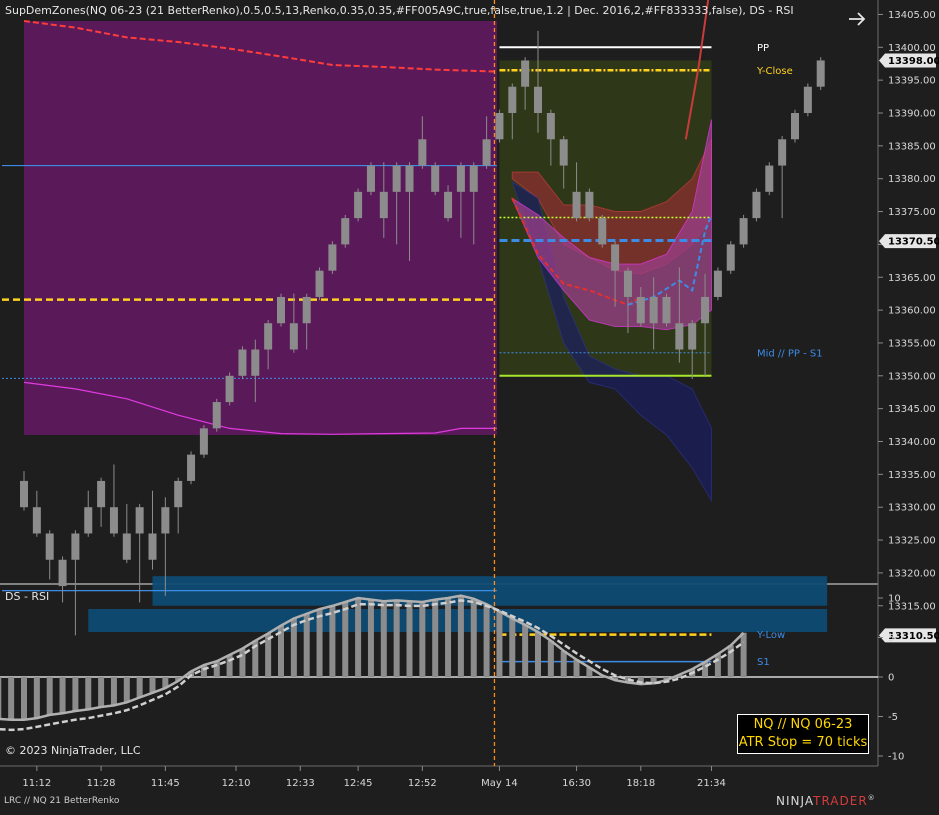 The width and height of the screenshot is (939, 815). I want to click on copyright: © 2023 NinjaTrader, LLC, so click(73, 750).